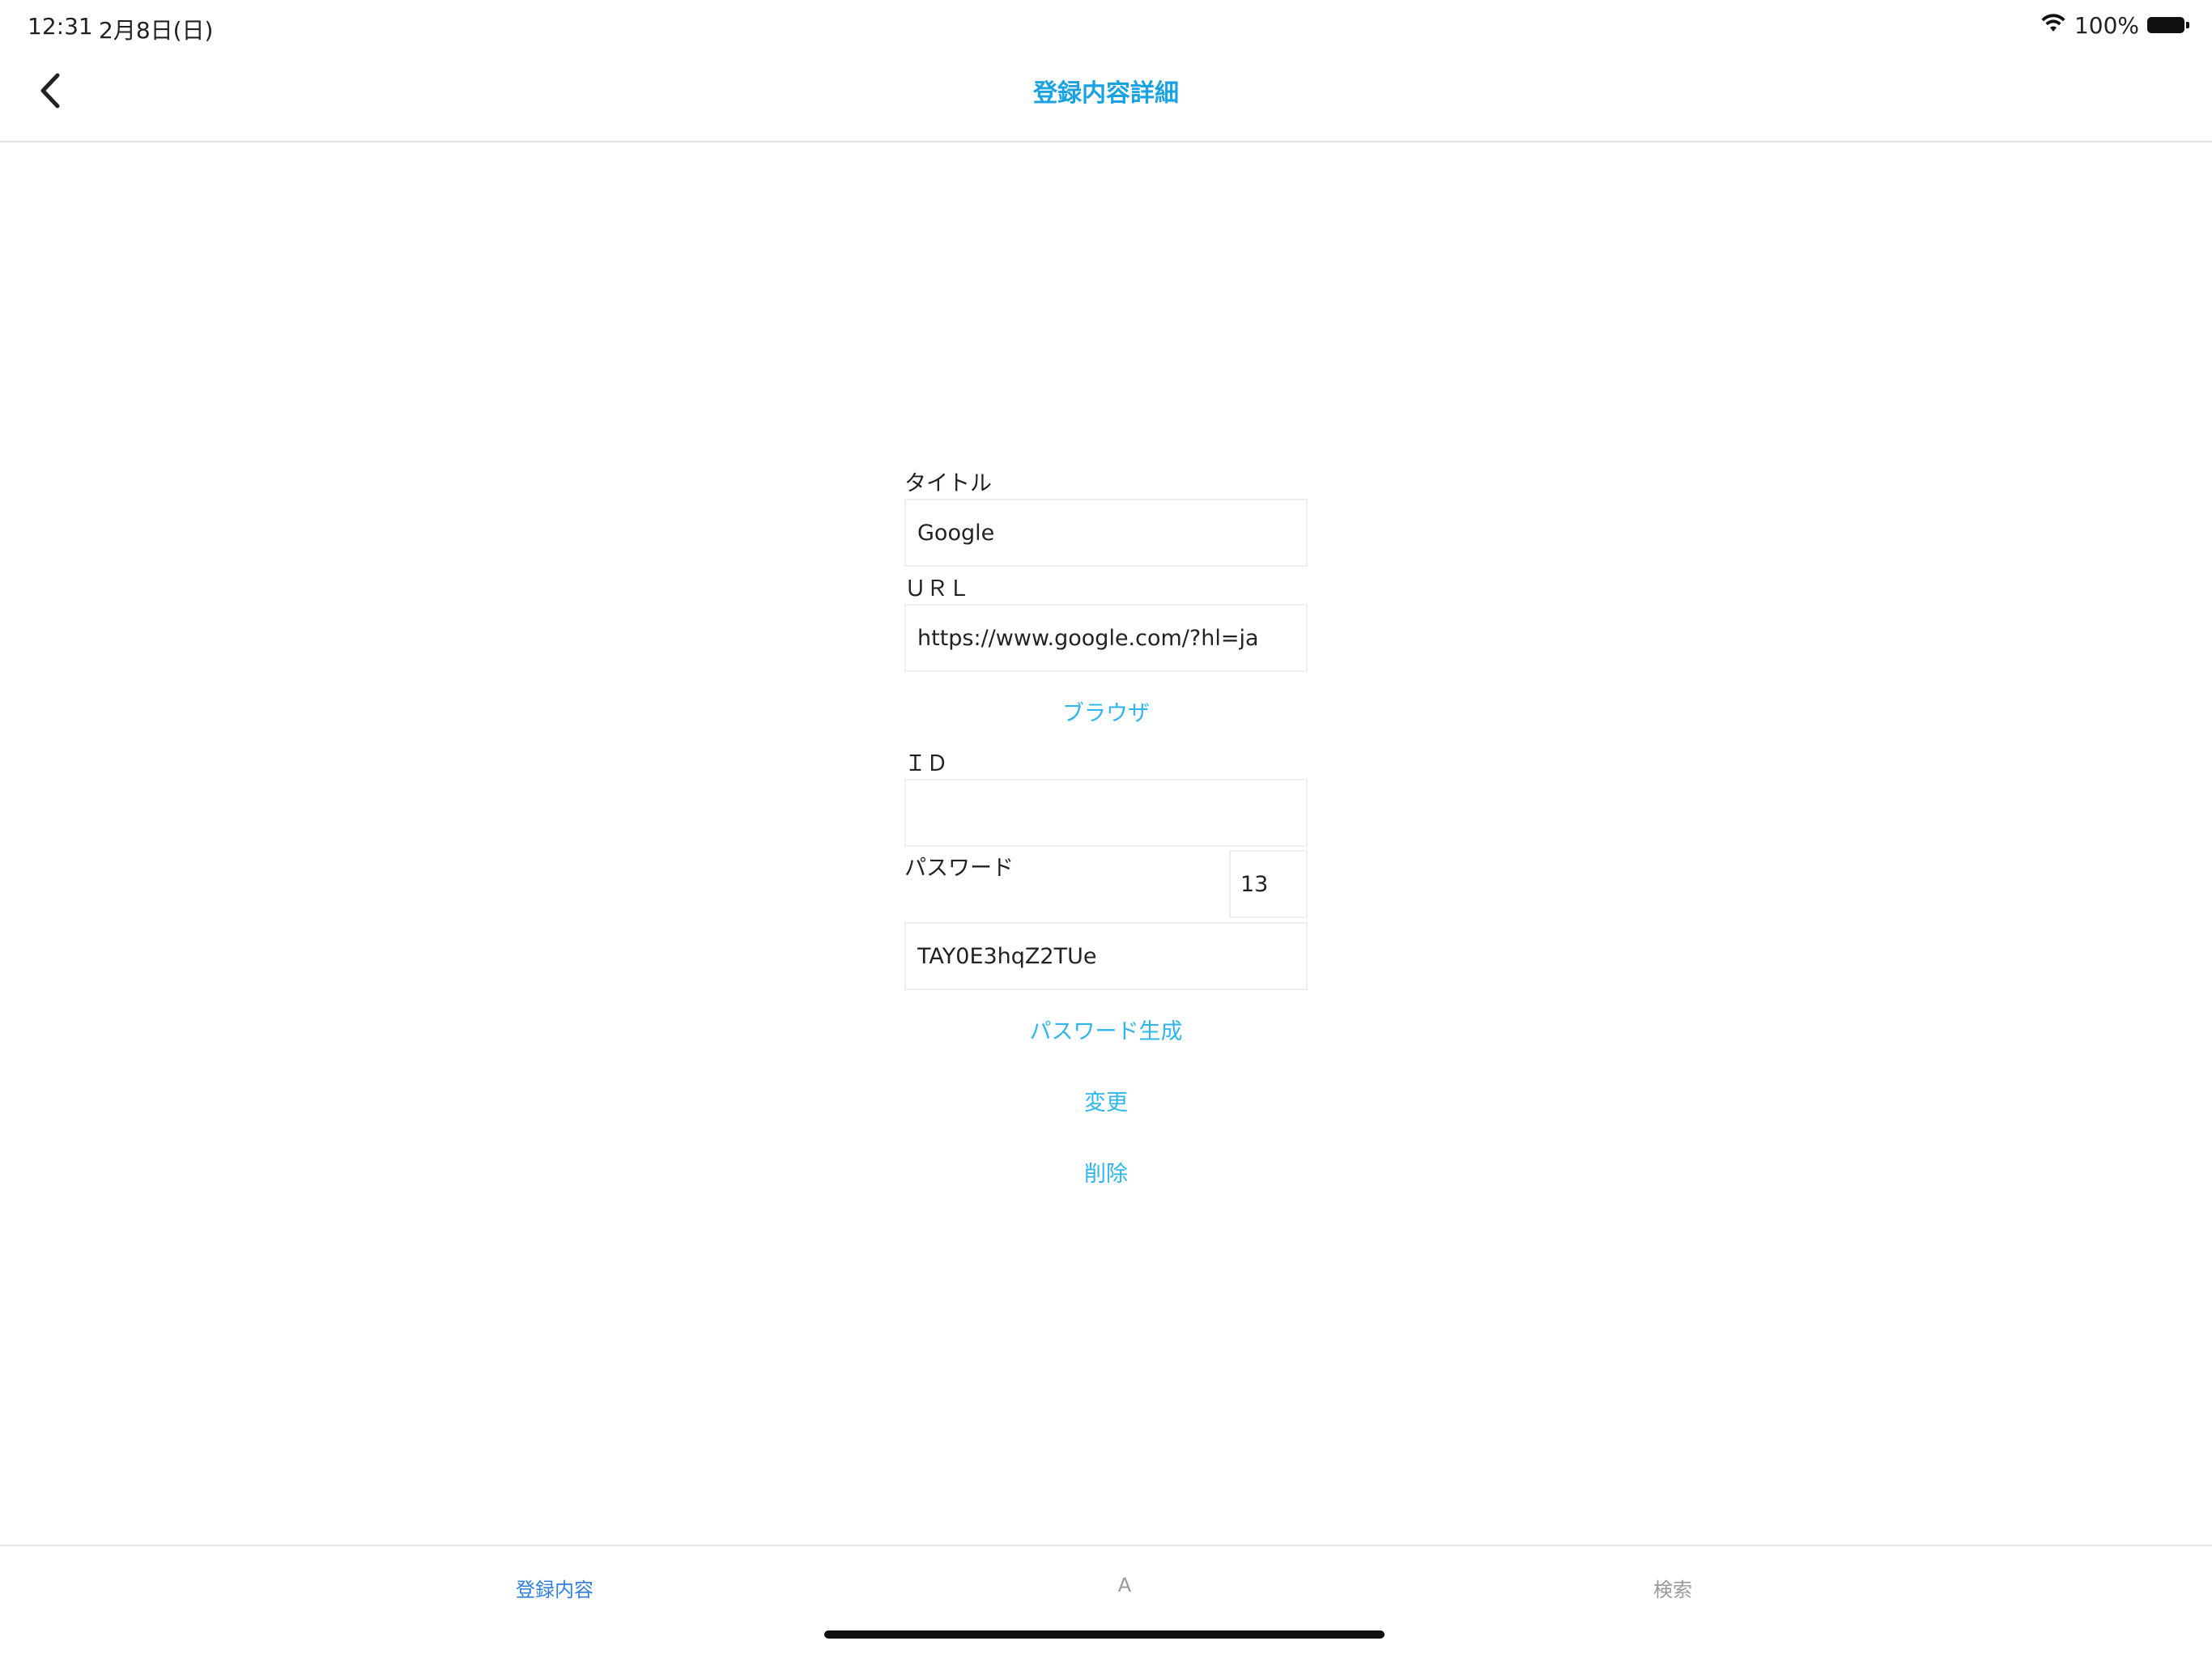  Describe the element at coordinates (2053, 25) in the screenshot. I see `wifi-icon` at that location.